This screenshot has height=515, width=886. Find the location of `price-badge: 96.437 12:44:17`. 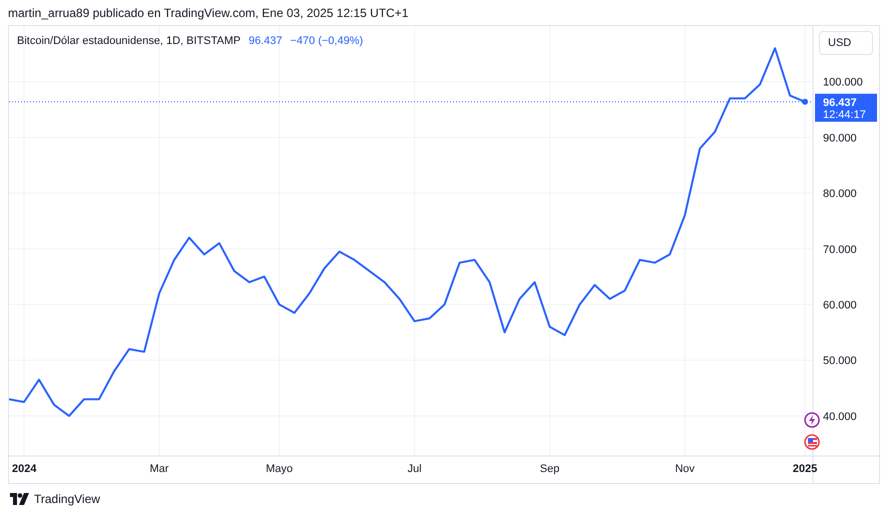

price-badge: 96.437 12:44:17 is located at coordinates (846, 108).